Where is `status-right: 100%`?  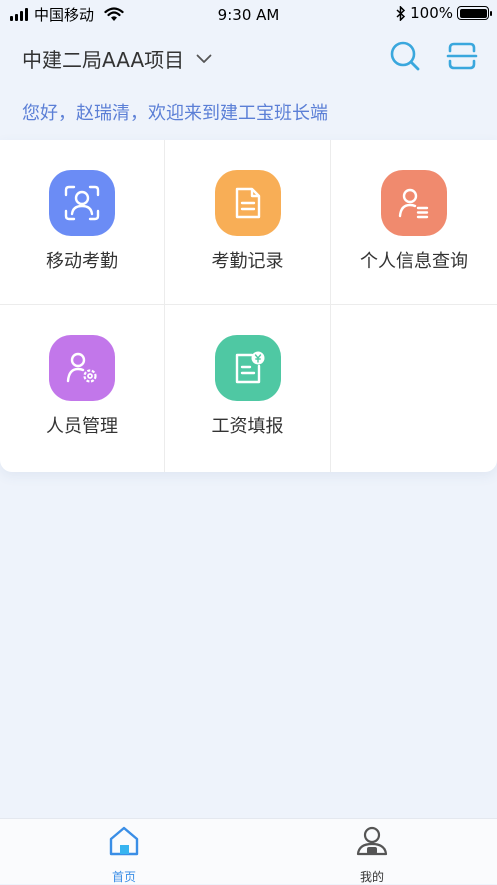 status-right: 100% is located at coordinates (444, 13).